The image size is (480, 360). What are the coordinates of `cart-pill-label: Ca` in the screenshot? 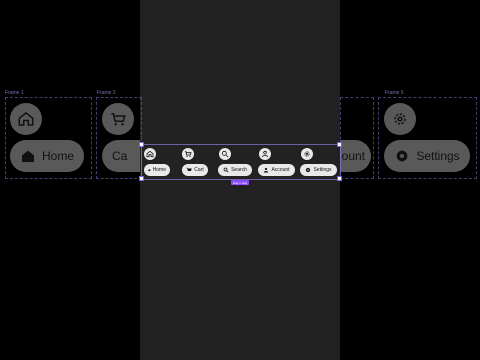 It's located at (120, 156).